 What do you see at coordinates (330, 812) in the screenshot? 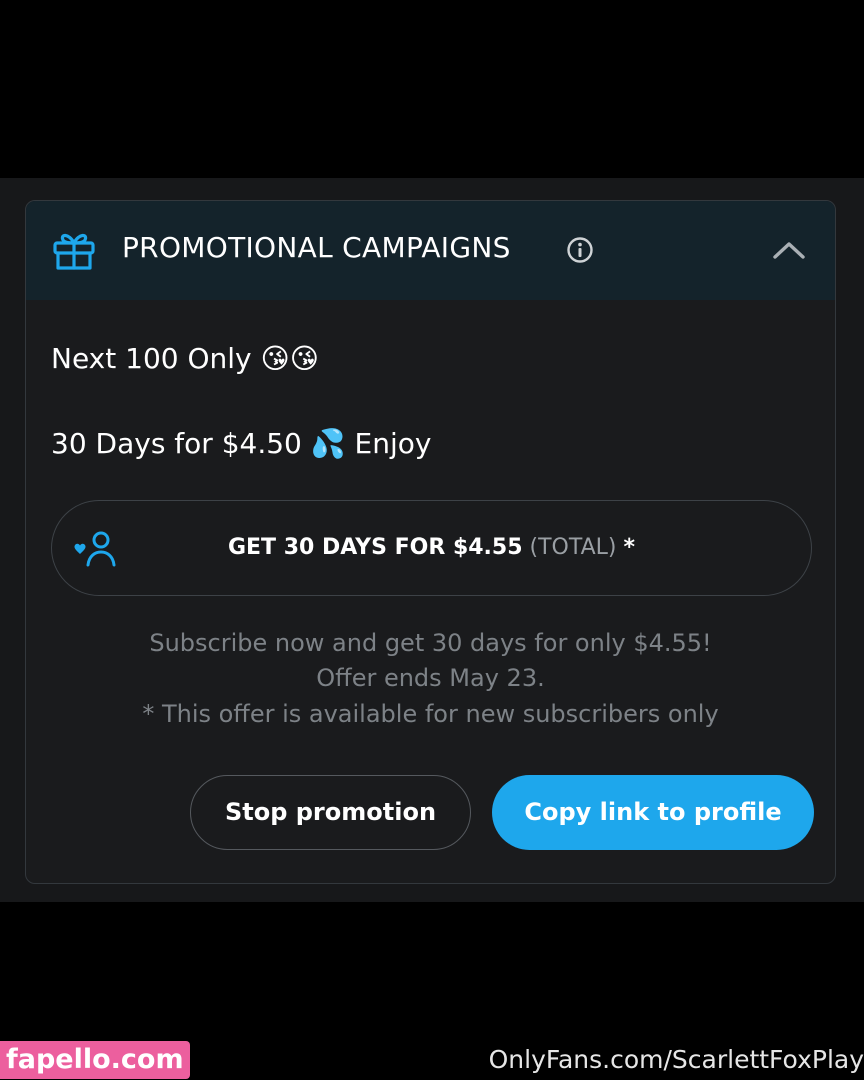
I see `stop-promotion-button: Stop promotion` at bounding box center [330, 812].